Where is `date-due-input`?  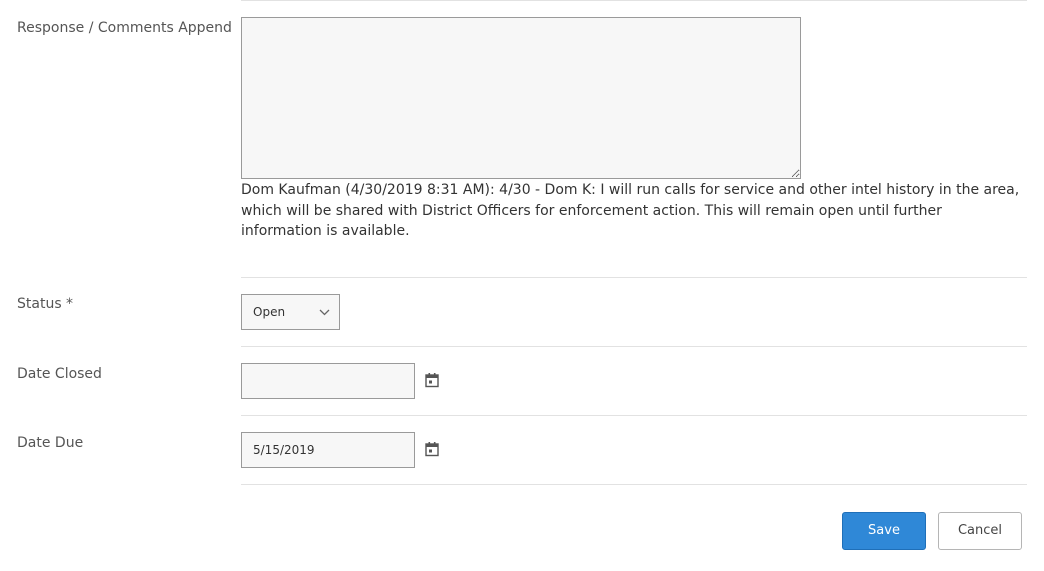
date-due-input is located at coordinates (328, 450).